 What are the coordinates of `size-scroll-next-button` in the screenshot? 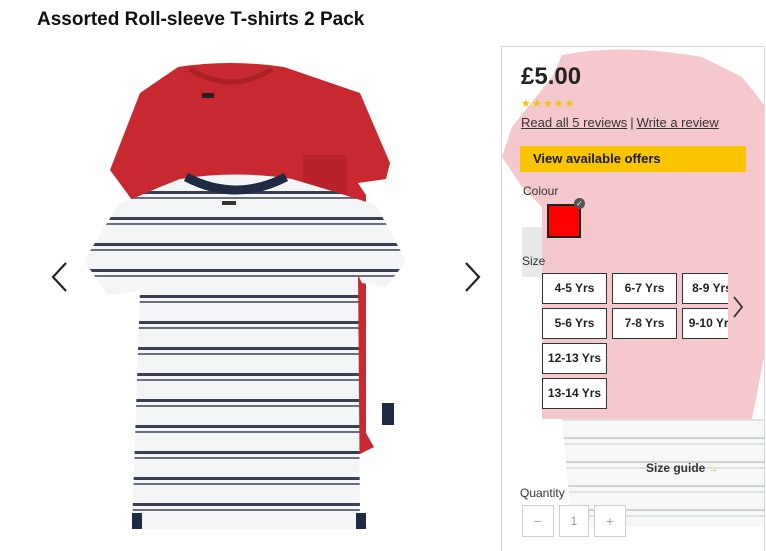 It's located at (738, 307).